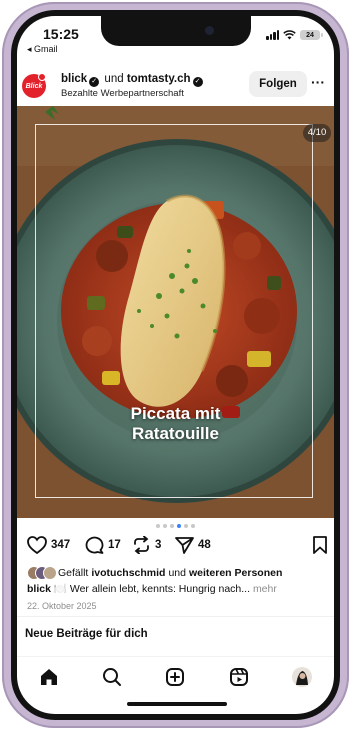  I want to click on likes-prefix: Gefällt, so click(73, 572).